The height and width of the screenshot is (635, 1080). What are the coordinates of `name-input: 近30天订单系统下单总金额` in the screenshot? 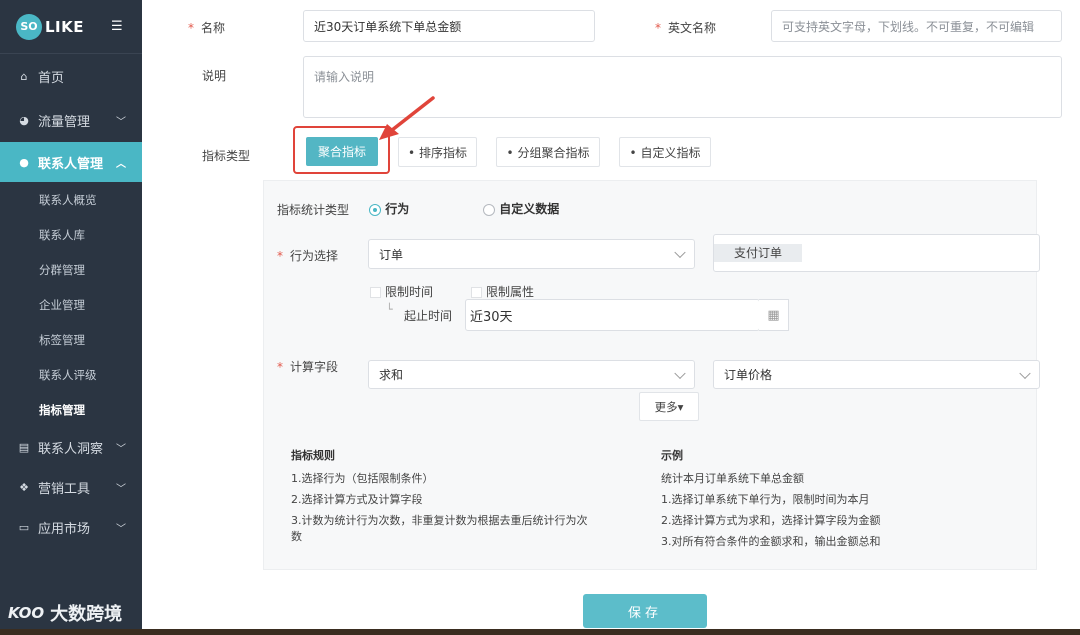 It's located at (449, 26).